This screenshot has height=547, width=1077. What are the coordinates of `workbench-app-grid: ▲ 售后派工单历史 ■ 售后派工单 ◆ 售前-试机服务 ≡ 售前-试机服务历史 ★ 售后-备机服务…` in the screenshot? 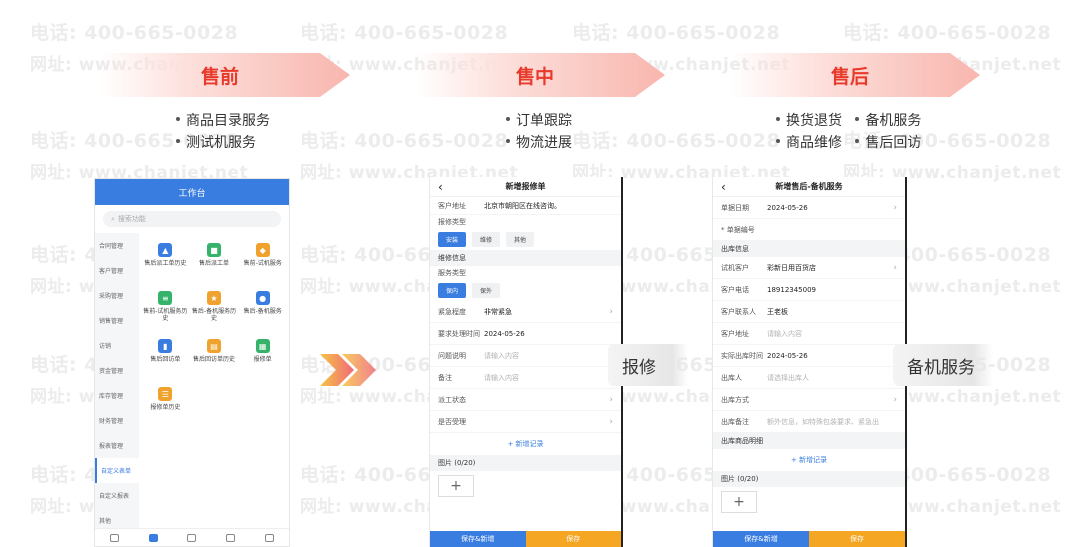 It's located at (214, 383).